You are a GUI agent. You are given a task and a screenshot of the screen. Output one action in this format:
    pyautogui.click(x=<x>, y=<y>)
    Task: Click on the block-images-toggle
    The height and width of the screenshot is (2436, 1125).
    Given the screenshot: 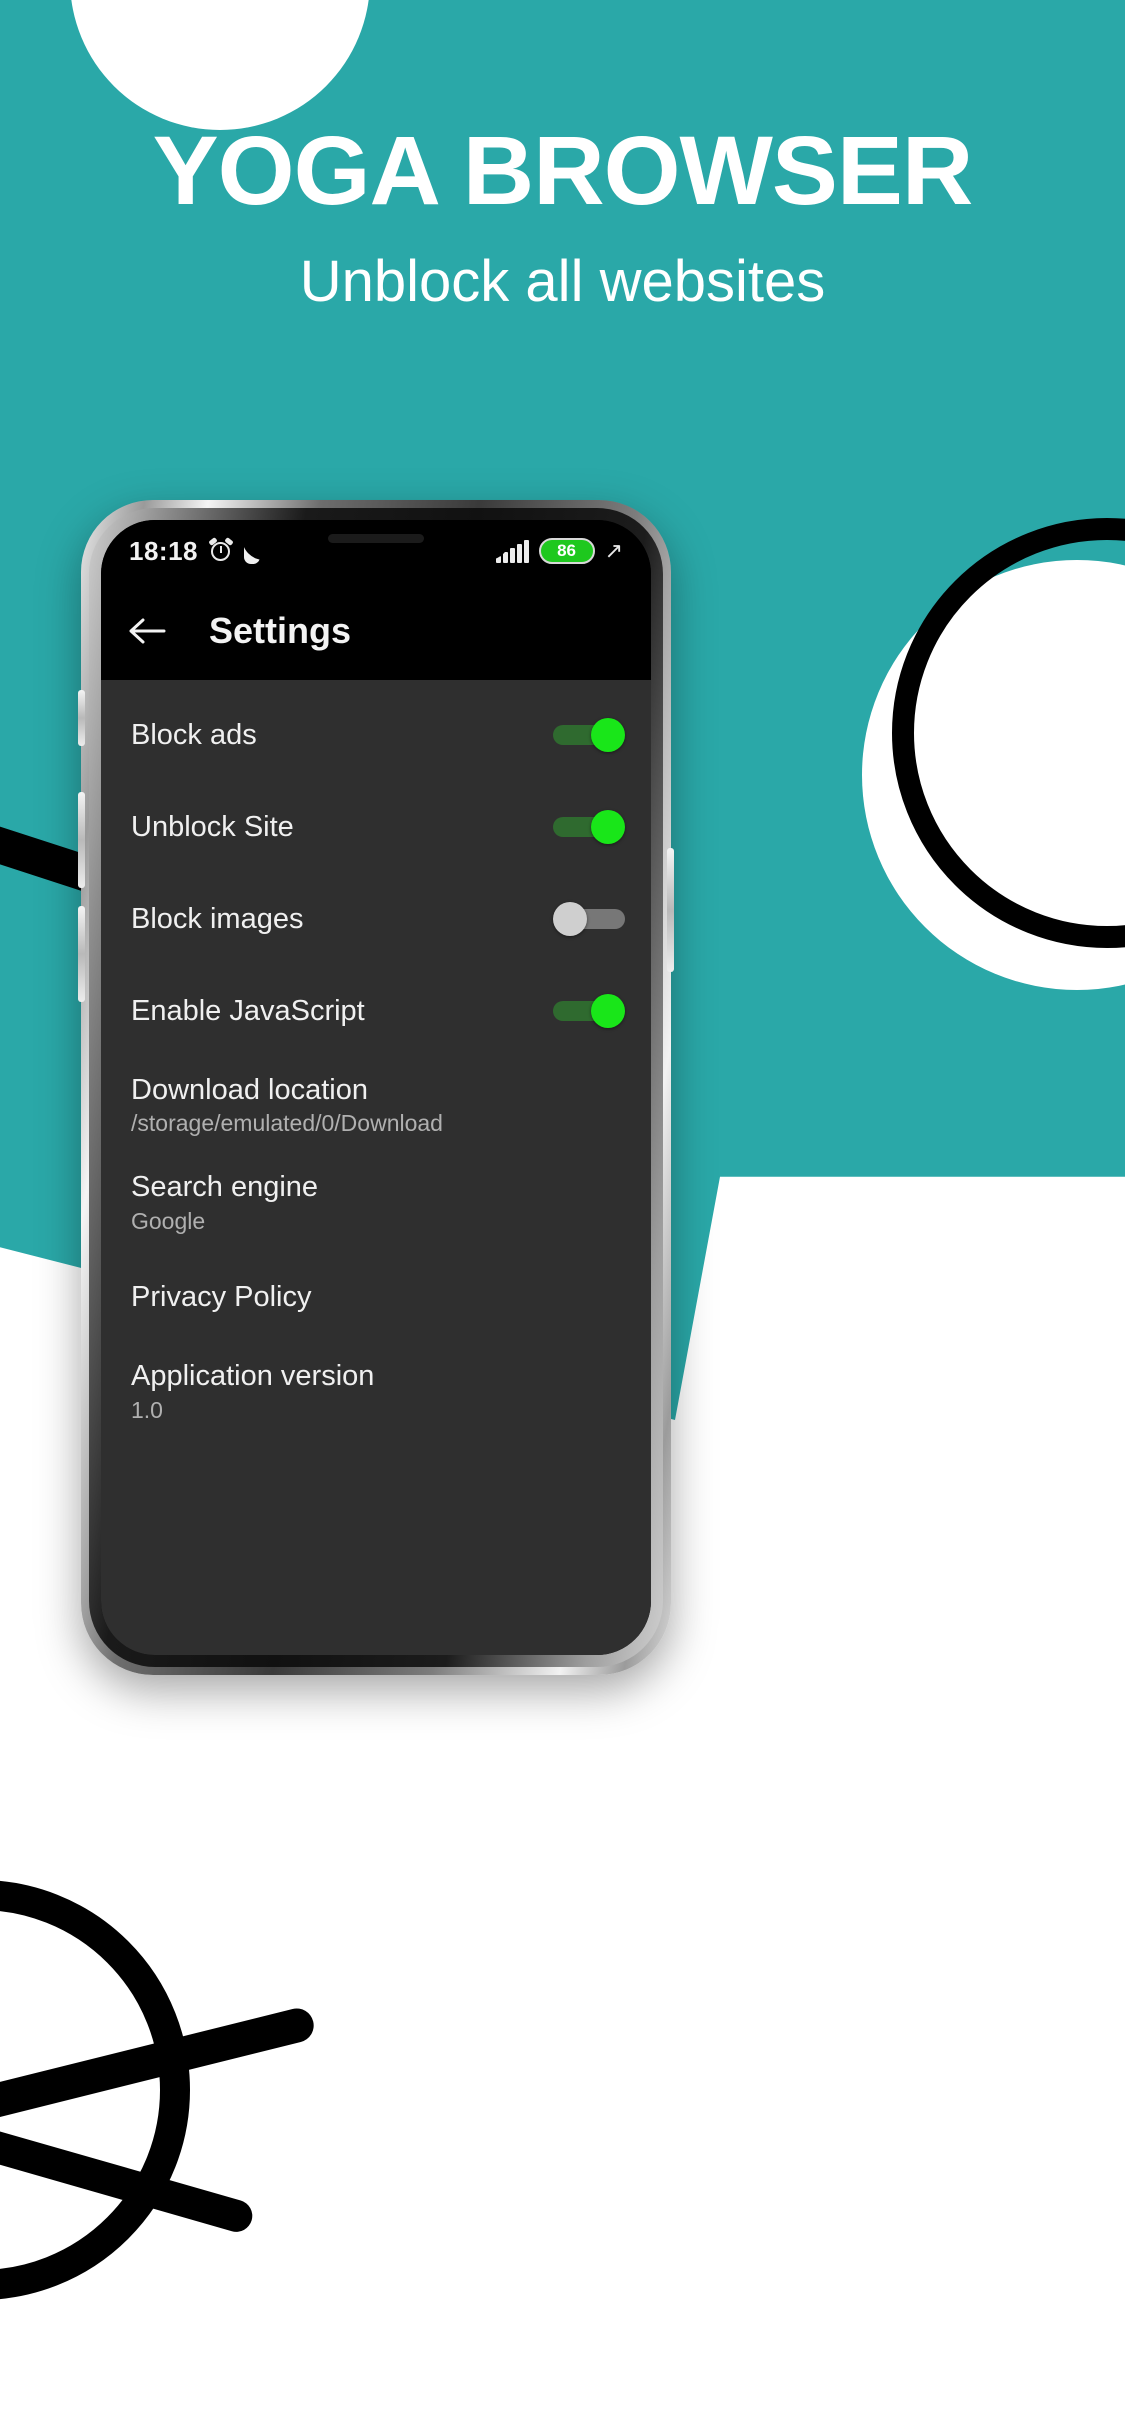 What is the action you would take?
    pyautogui.click(x=589, y=919)
    